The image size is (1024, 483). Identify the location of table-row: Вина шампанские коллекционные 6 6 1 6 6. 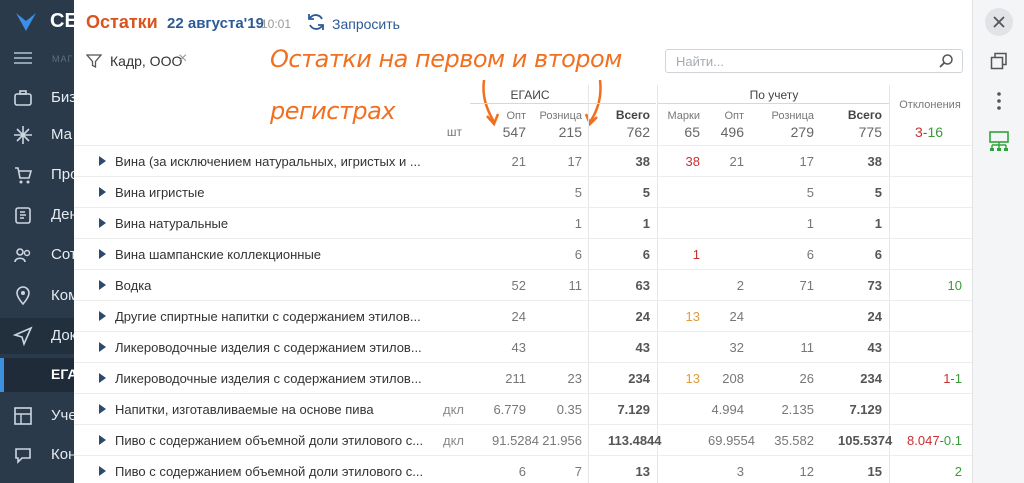
(523, 253).